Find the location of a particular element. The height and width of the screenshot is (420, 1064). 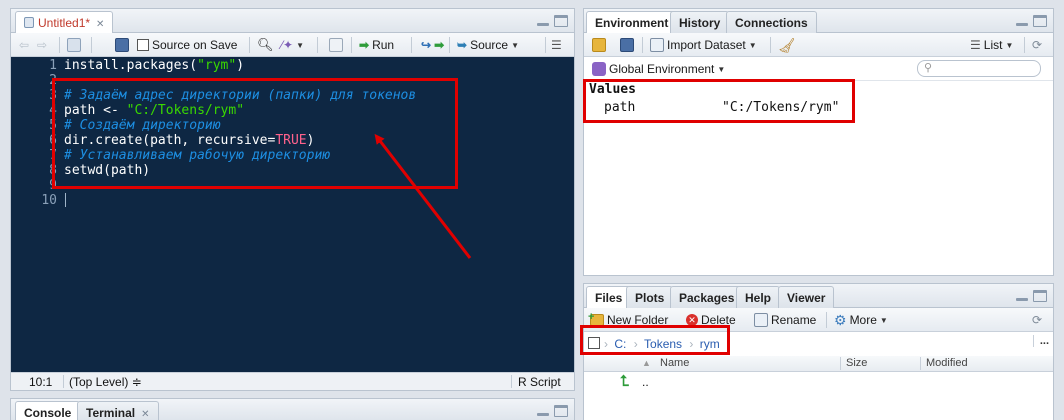

rerun-icon: ↪ ➡ is located at coordinates (432, 45).